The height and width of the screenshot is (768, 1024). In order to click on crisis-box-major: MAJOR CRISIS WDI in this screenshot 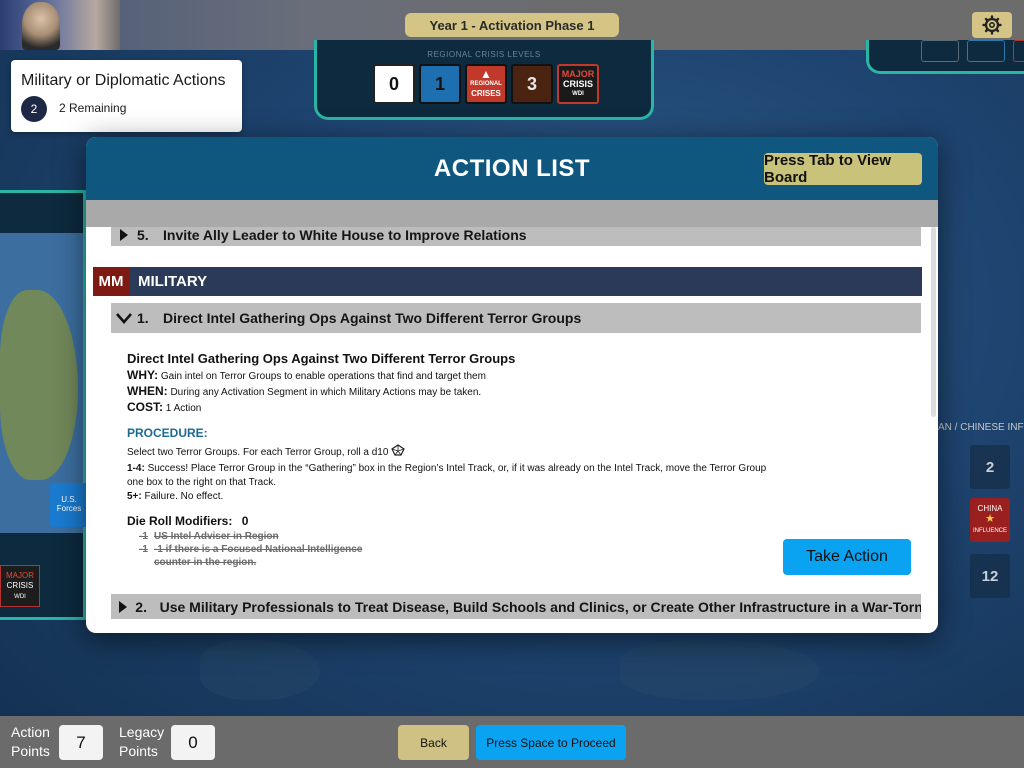, I will do `click(578, 84)`.